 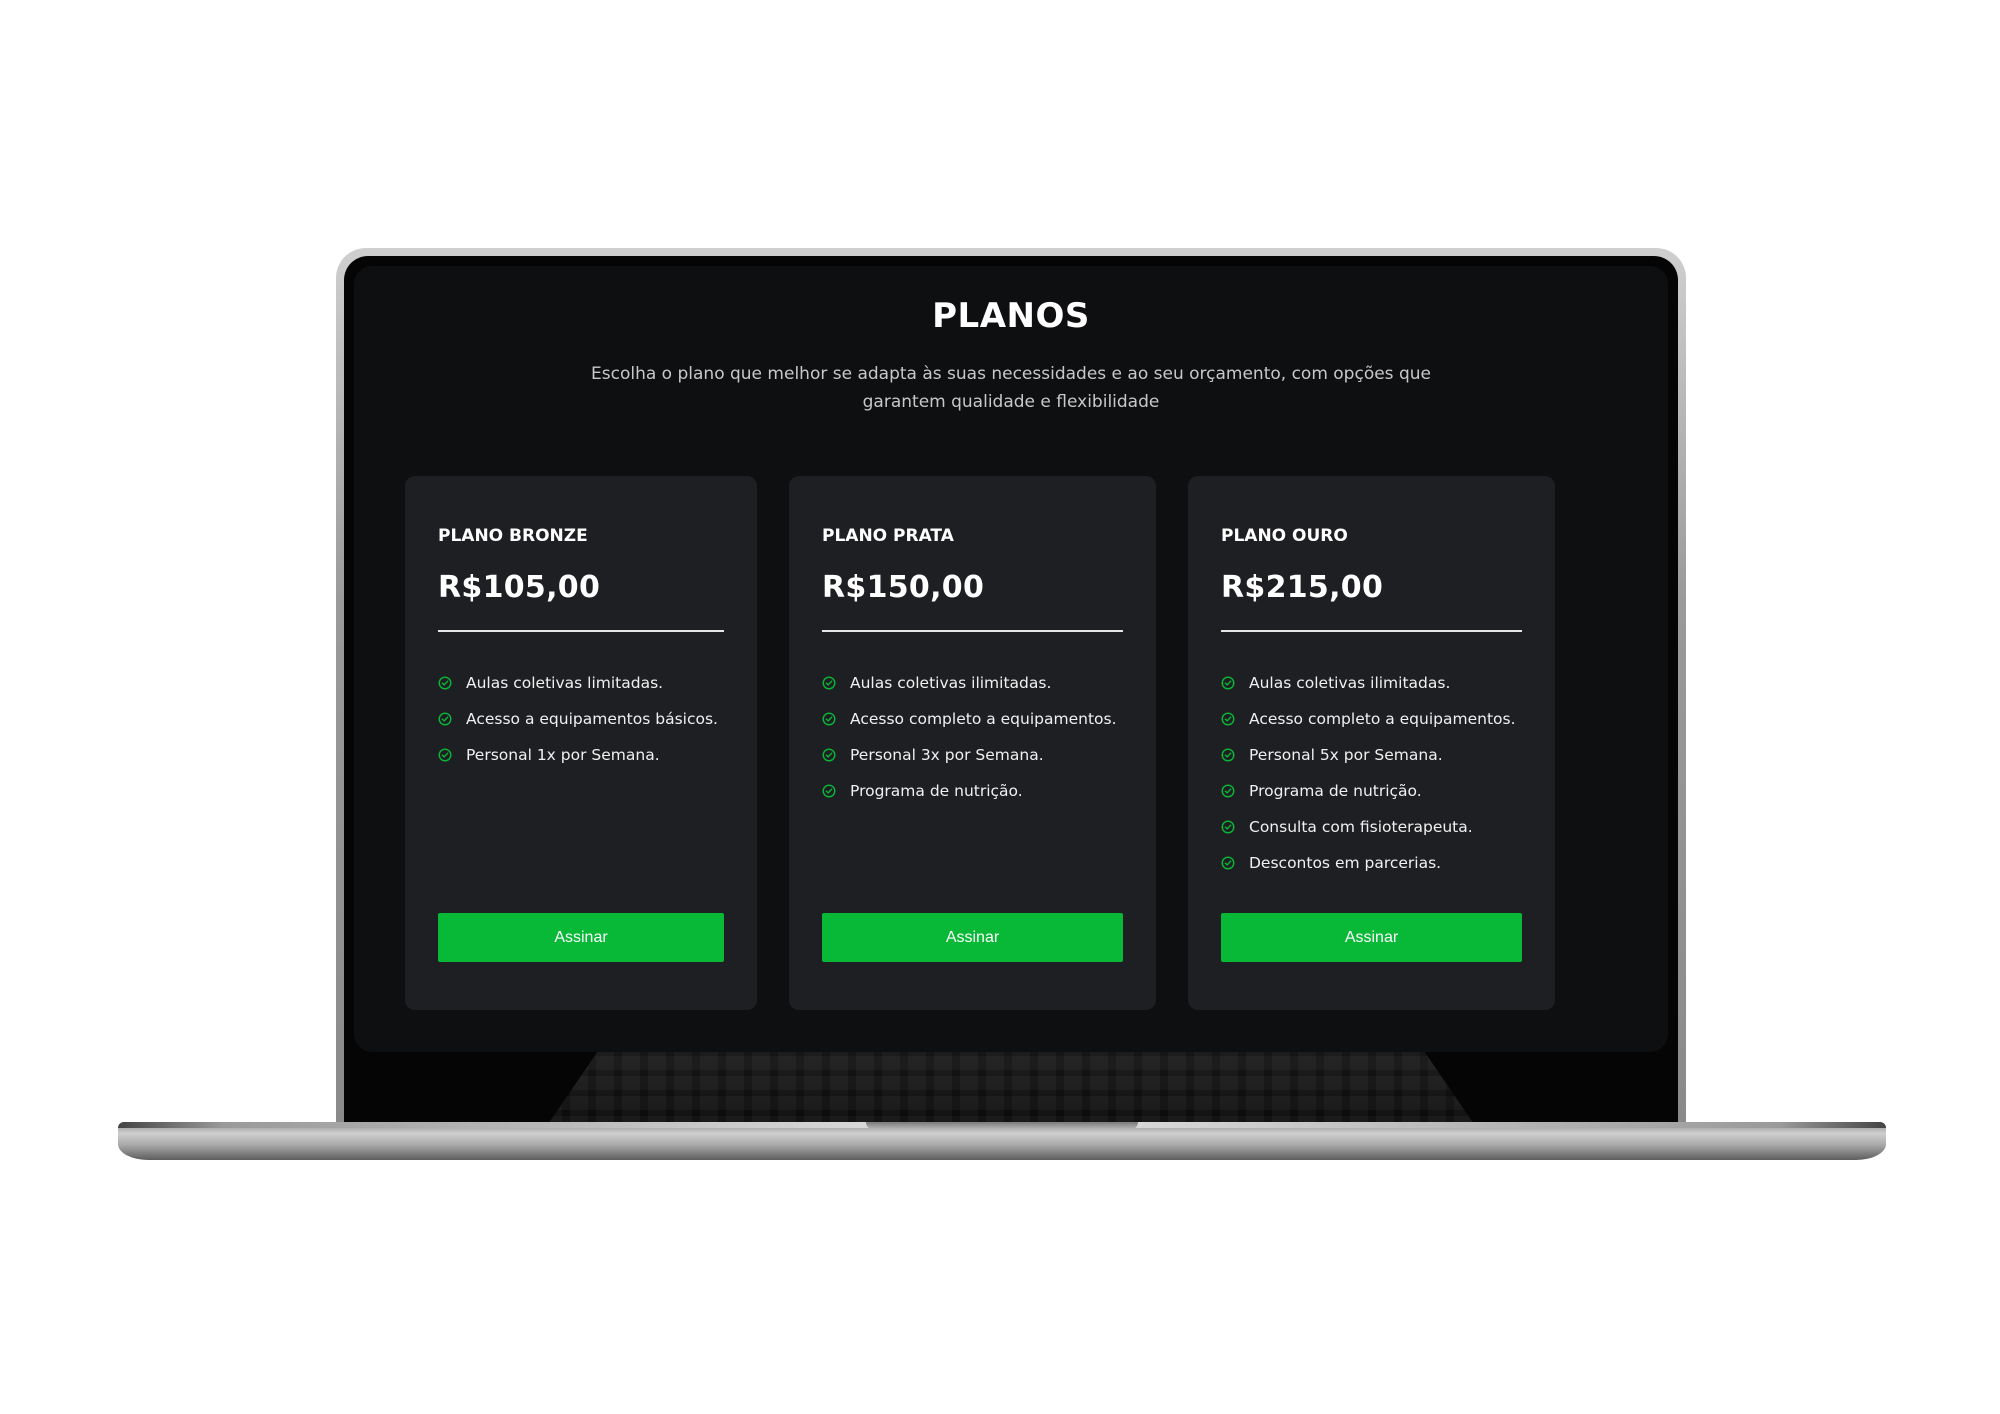 What do you see at coordinates (903, 587) in the screenshot?
I see `plan-price: R$150,00` at bounding box center [903, 587].